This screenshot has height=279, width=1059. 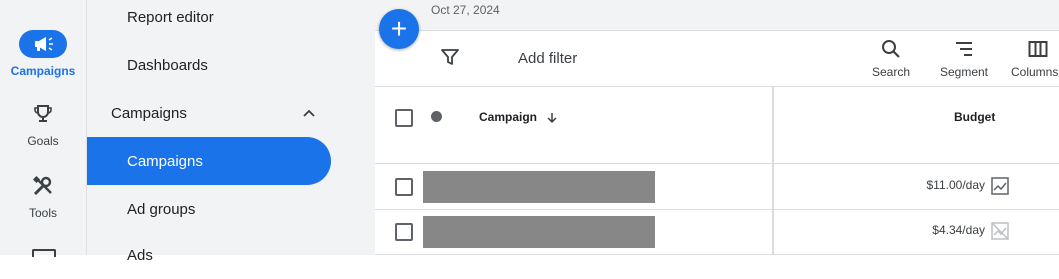 What do you see at coordinates (149, 113) in the screenshot?
I see `nav-group-label: Campaigns` at bounding box center [149, 113].